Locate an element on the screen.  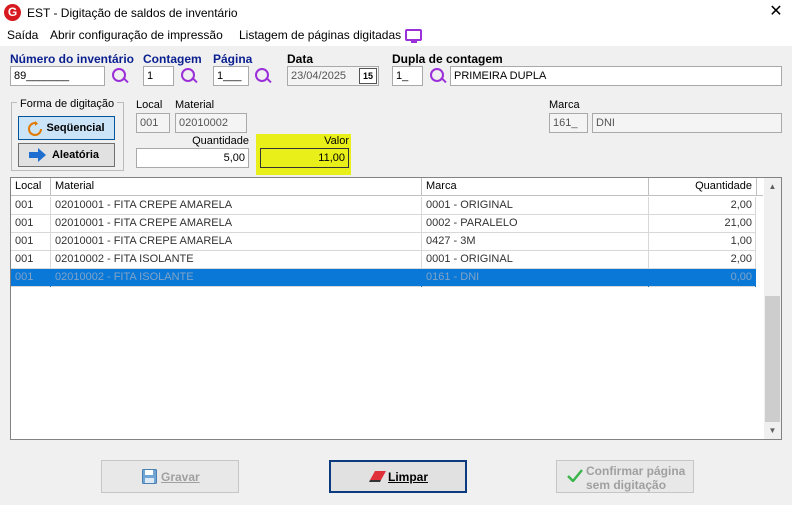
quantity-input: 5,00 is located at coordinates (192, 158).